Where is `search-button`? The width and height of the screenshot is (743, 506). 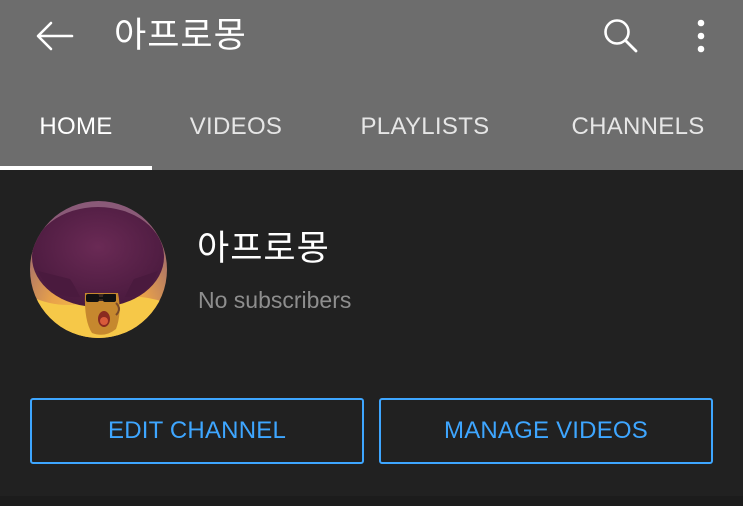 search-button is located at coordinates (621, 36).